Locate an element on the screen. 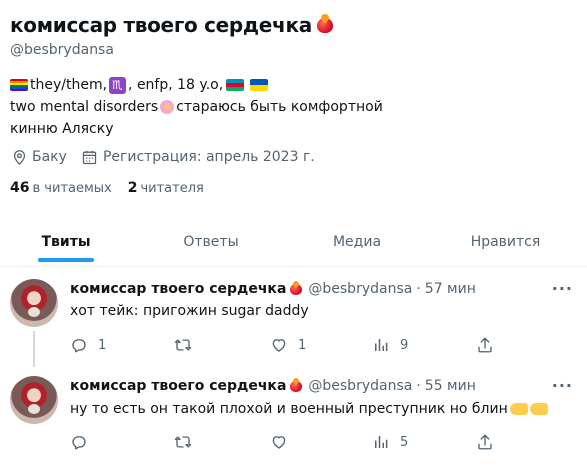  tweet-actions: 5 is located at coordinates (285, 442).